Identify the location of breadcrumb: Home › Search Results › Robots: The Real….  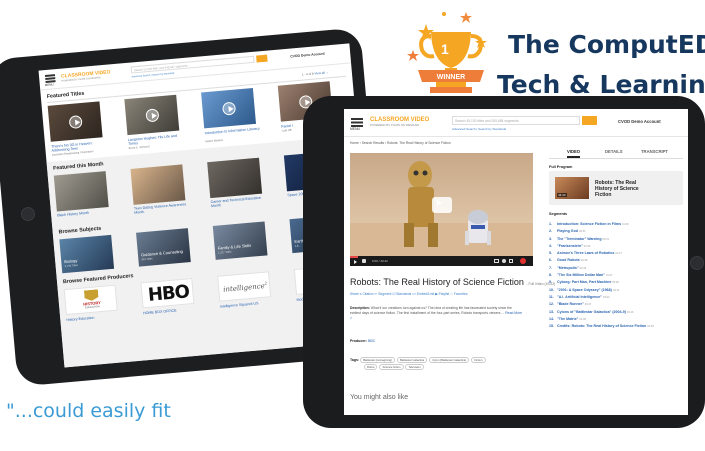
(400, 143).